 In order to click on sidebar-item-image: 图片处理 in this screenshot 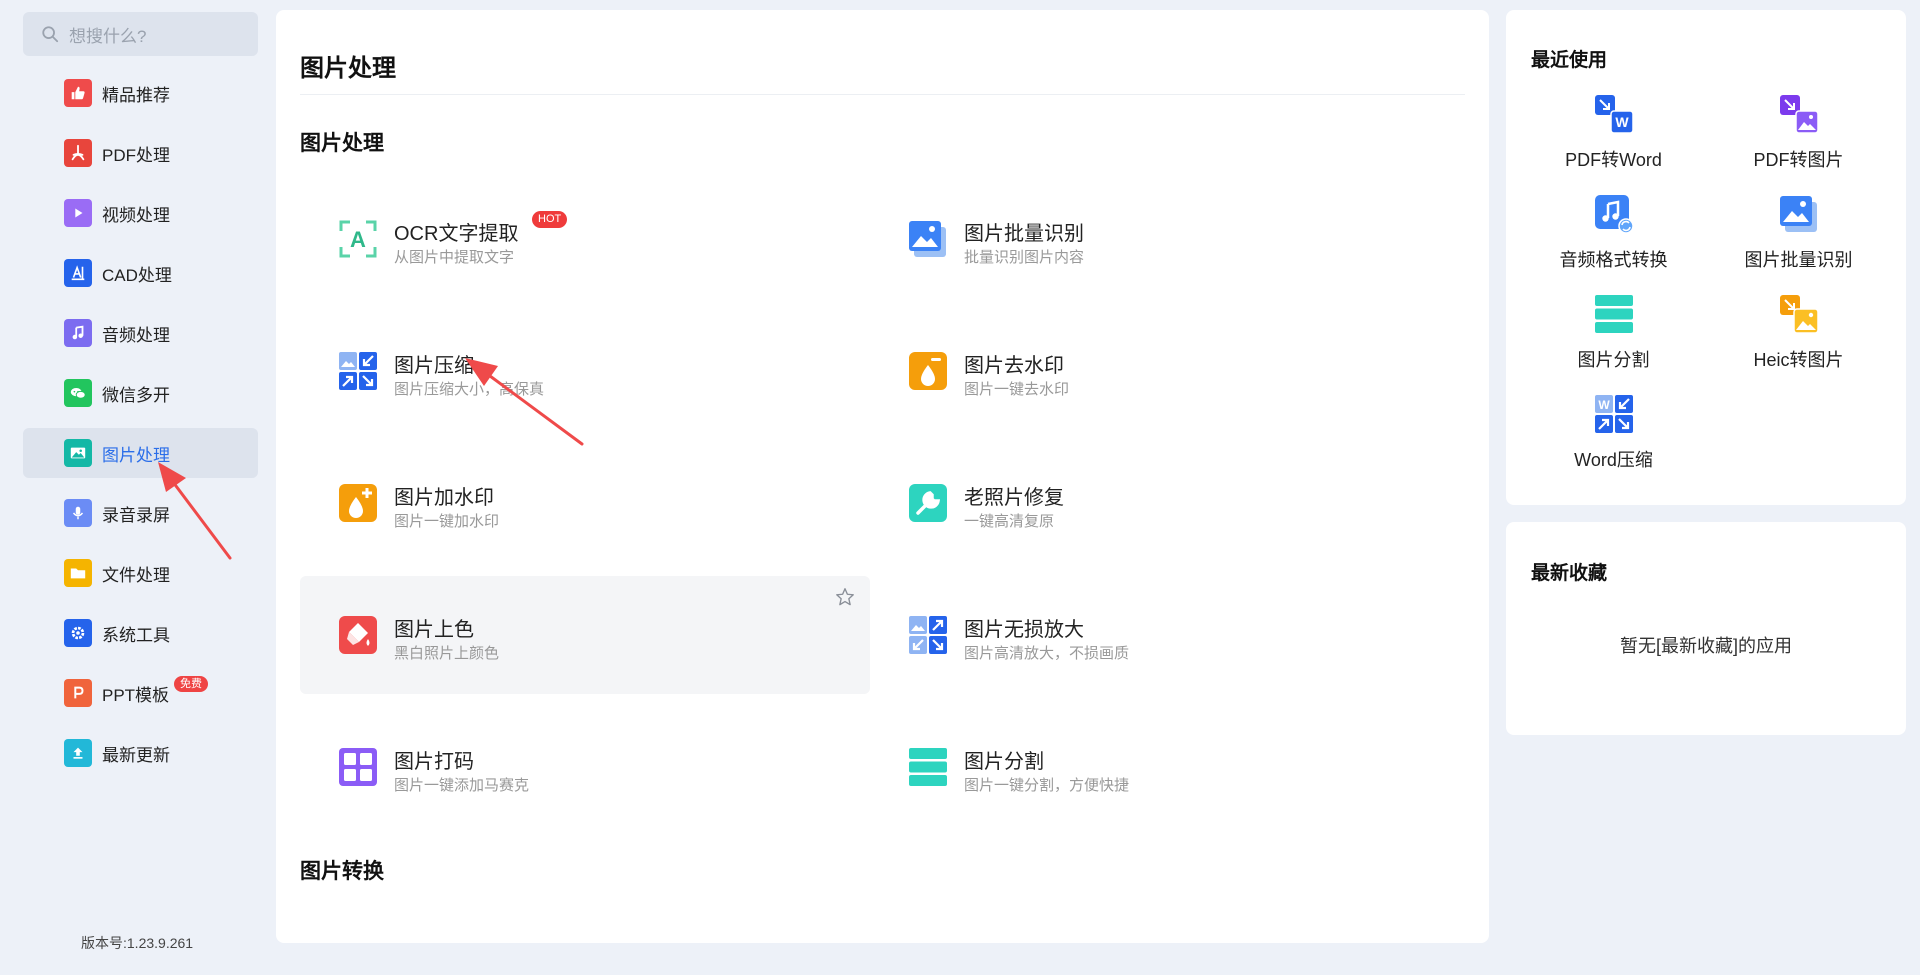, I will do `click(140, 453)`.